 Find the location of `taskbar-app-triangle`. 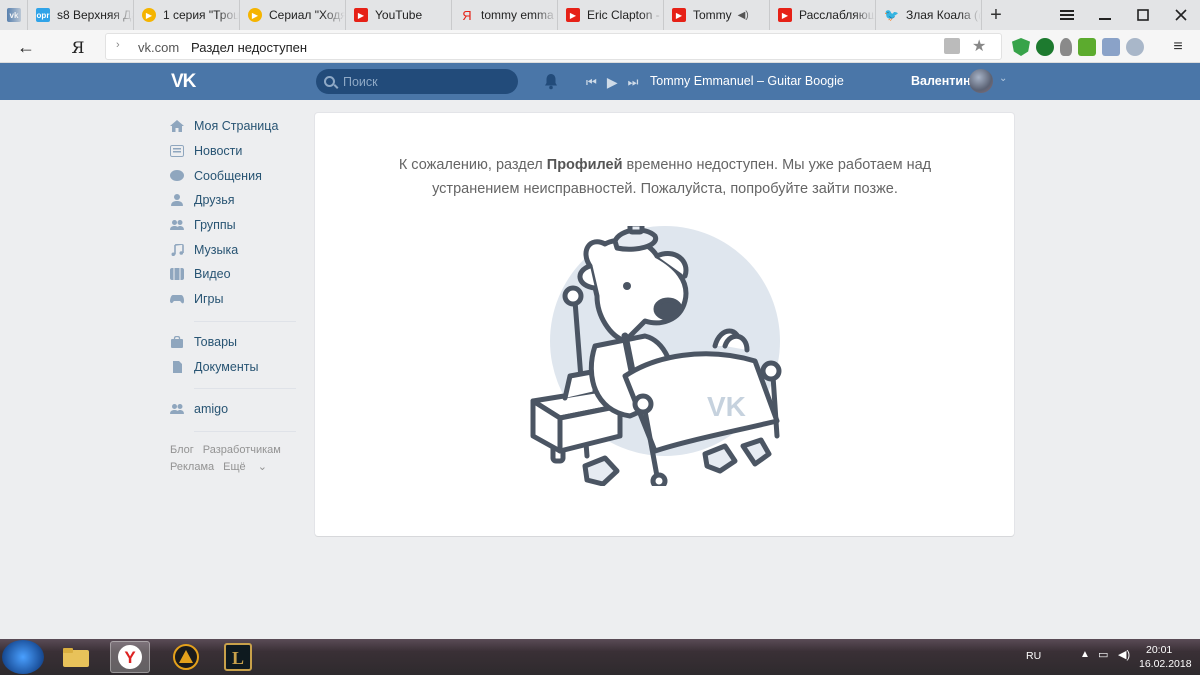

taskbar-app-triangle is located at coordinates (186, 657).